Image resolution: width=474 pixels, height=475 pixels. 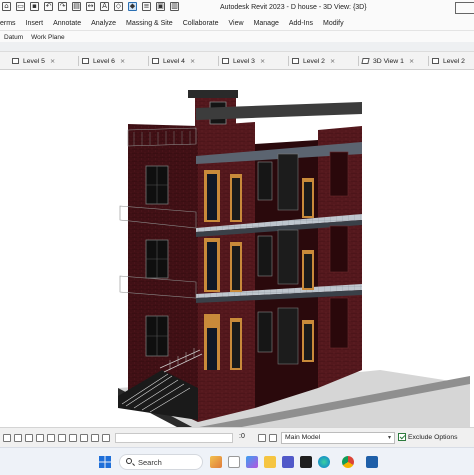 I want to click on exclude-options-label: Exclude Options, so click(x=433, y=437).